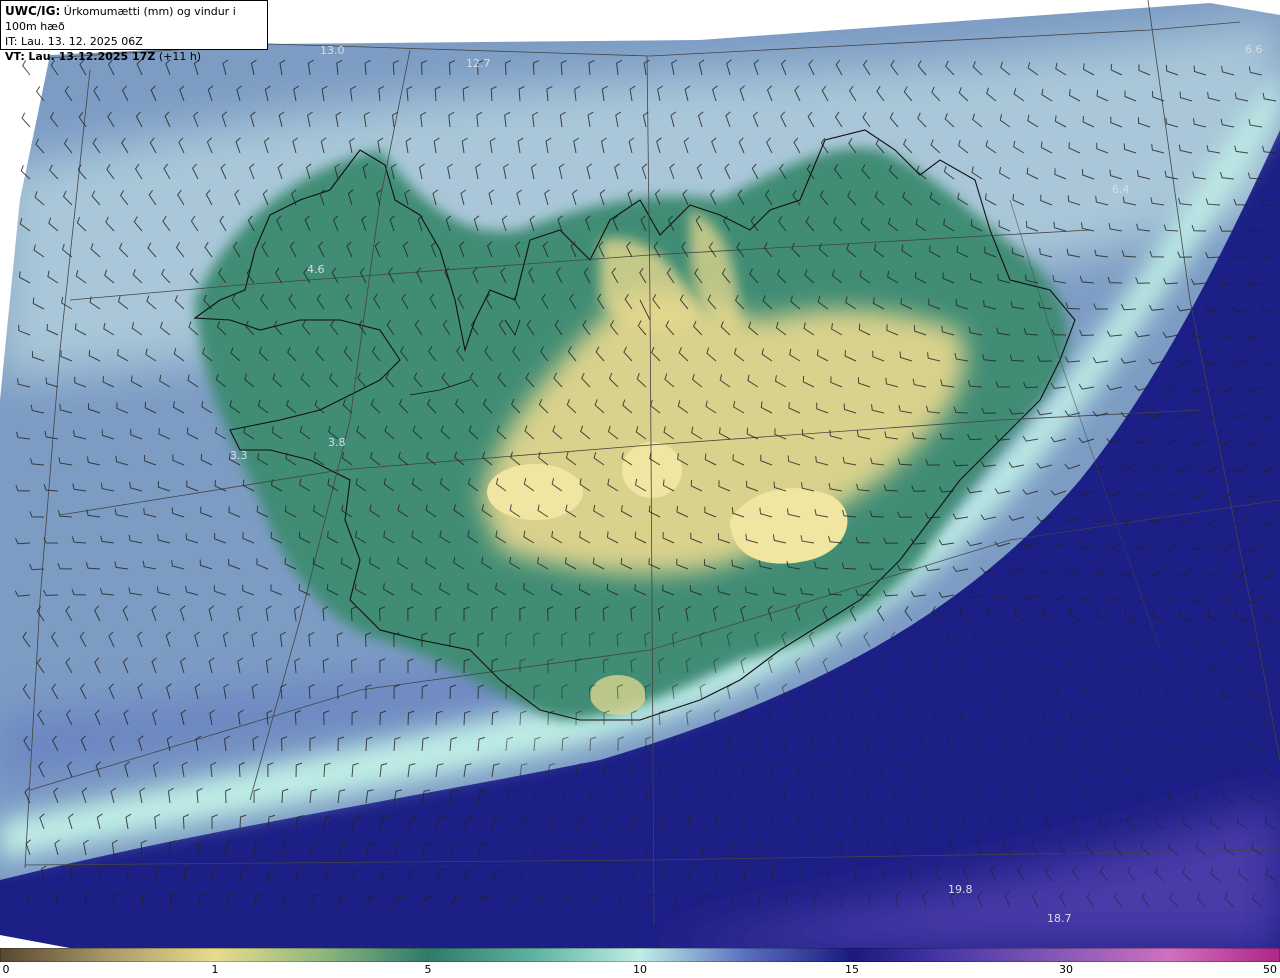 The width and height of the screenshot is (1280, 978). Describe the element at coordinates (652, 470) in the screenshot. I see `glacier-hofsjokull` at that location.